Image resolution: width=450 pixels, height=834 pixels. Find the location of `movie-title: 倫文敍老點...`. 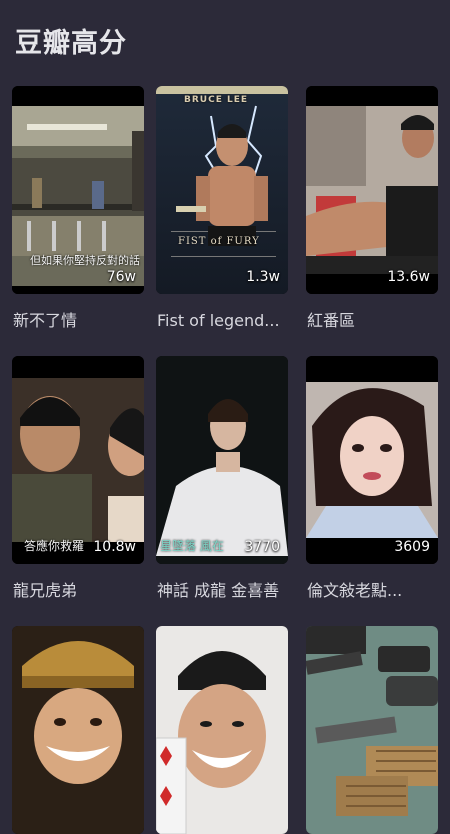

movie-title: 倫文敍老點... is located at coordinates (373, 591).